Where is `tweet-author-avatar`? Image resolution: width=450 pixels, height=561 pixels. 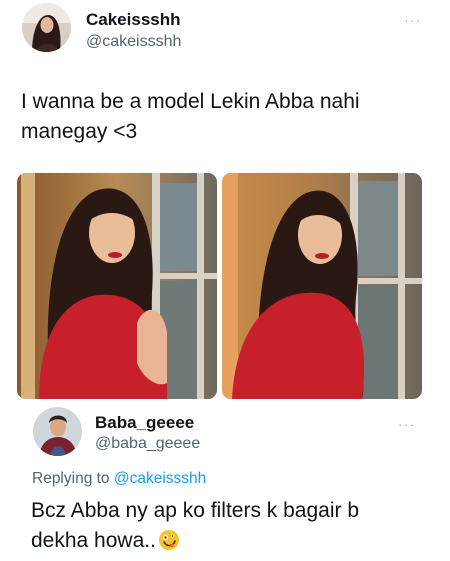 tweet-author-avatar is located at coordinates (46, 27).